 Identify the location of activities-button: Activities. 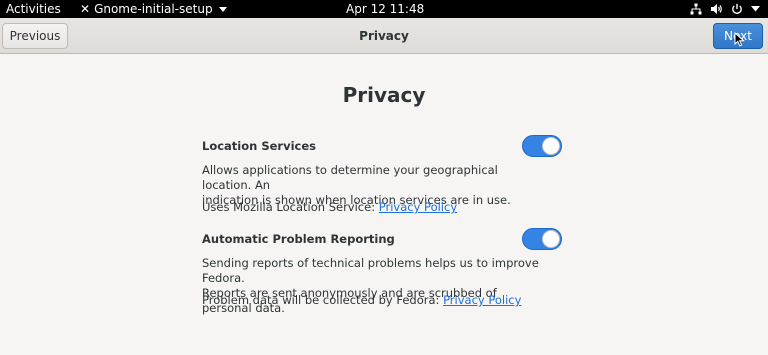
(33, 9).